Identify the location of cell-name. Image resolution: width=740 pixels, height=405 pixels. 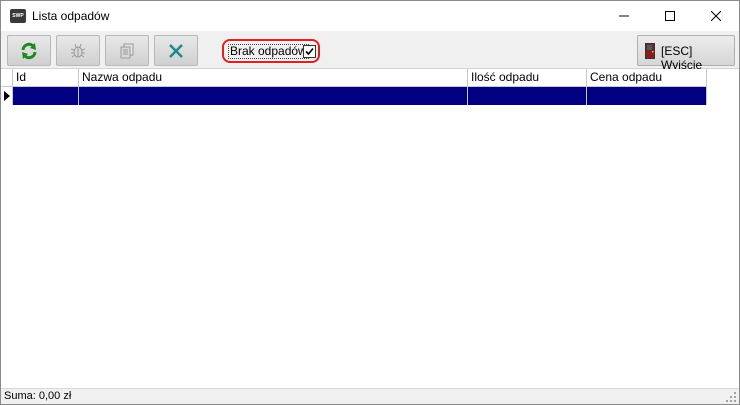
(273, 96).